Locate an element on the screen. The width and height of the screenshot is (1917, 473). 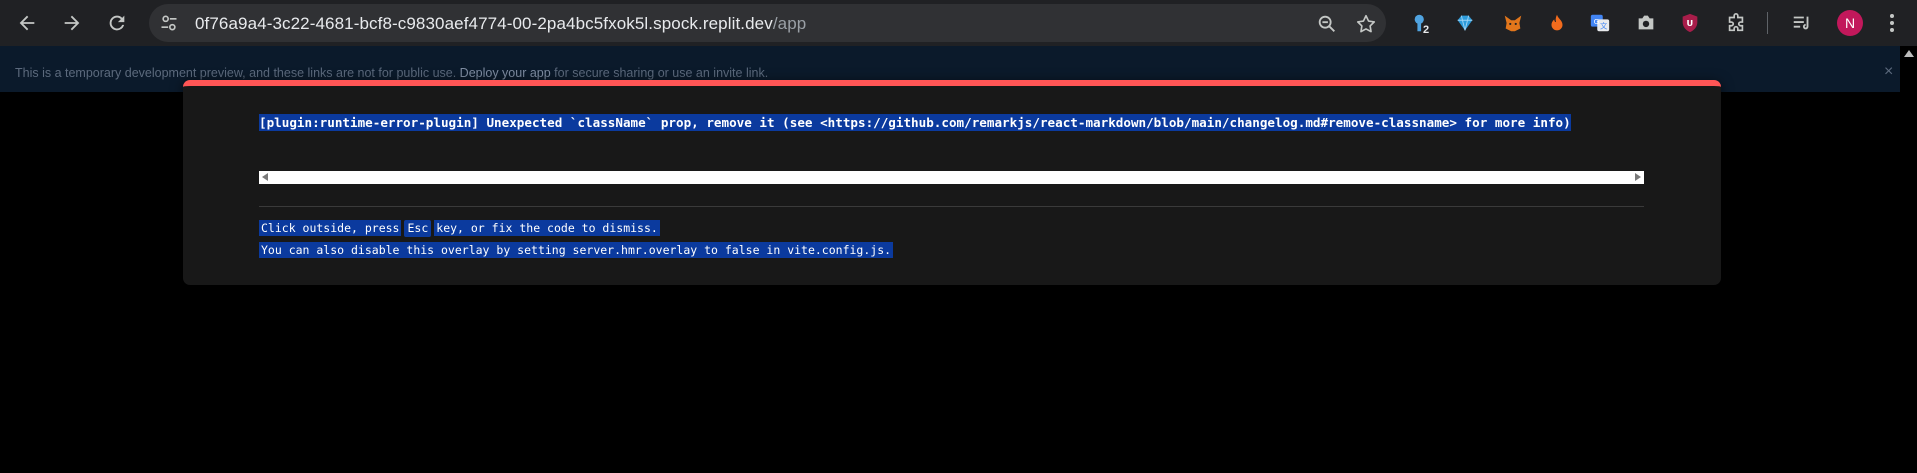
extension-diamond is located at coordinates (1465, 23).